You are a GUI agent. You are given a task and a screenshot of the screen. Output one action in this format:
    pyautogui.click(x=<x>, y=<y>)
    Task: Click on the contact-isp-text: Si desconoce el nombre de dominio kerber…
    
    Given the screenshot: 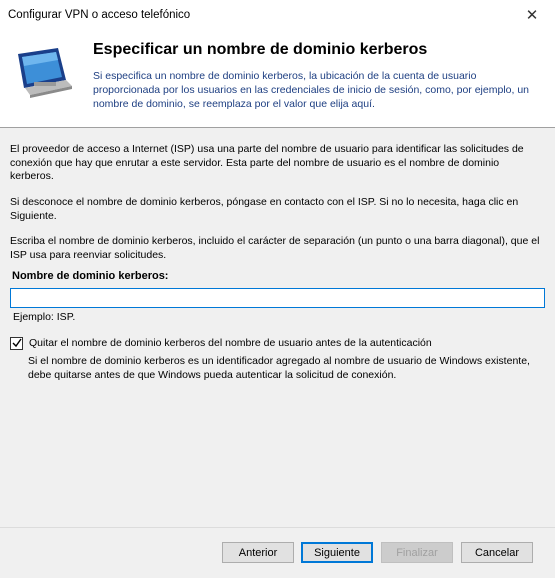 What is the action you would take?
    pyautogui.click(x=264, y=209)
    